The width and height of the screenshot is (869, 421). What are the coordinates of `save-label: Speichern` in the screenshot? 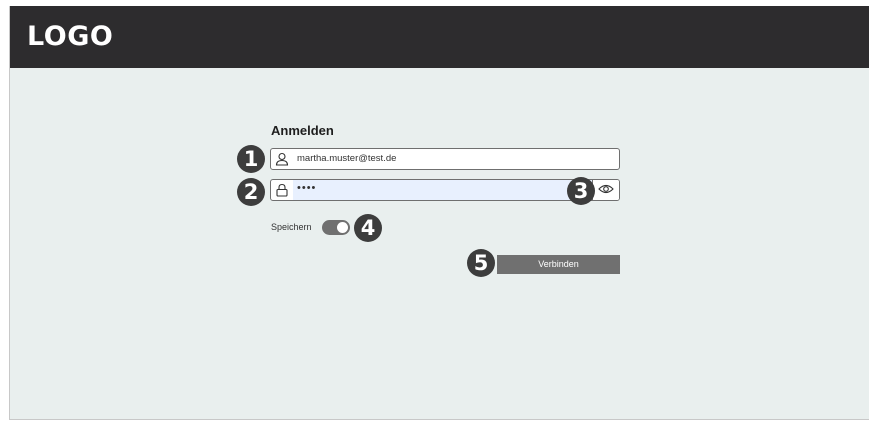 It's located at (291, 227).